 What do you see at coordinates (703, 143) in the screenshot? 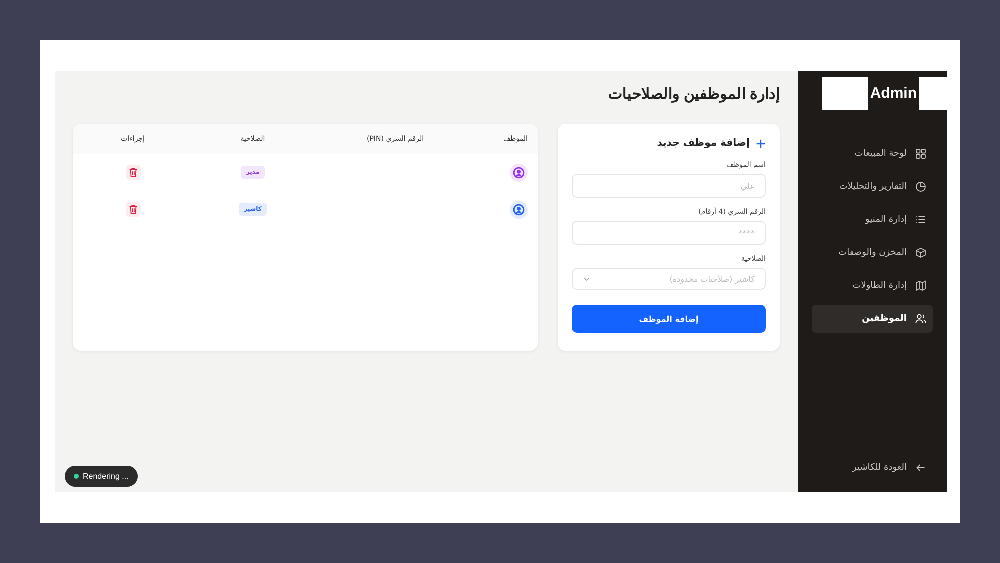
I see `form-title: إضافة موظف جديد` at bounding box center [703, 143].